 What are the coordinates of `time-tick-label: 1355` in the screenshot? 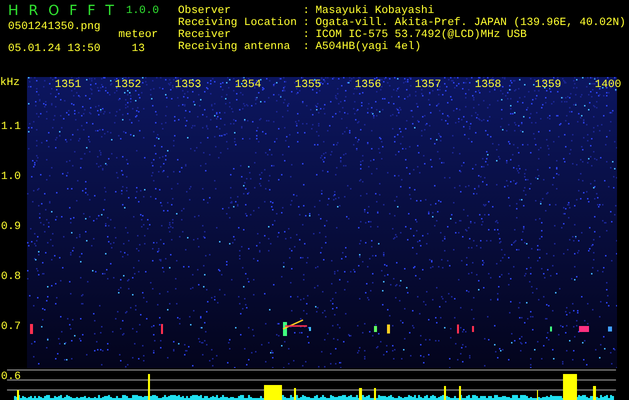 It's located at (308, 85).